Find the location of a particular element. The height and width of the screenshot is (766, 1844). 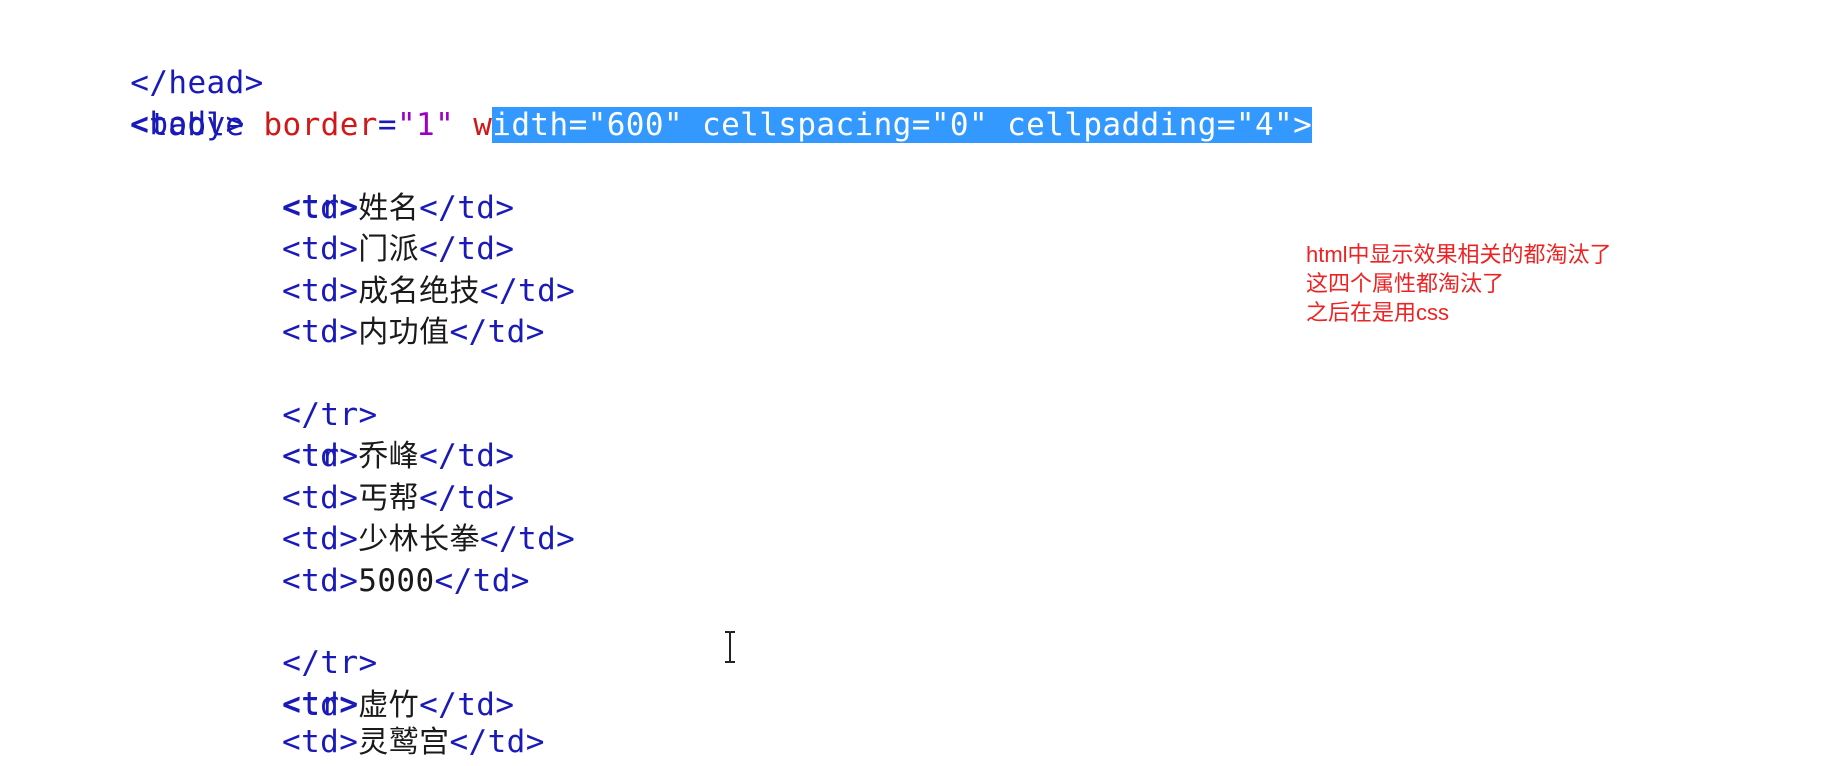

cell-text: 灵鹫宫 is located at coordinates (404, 742).